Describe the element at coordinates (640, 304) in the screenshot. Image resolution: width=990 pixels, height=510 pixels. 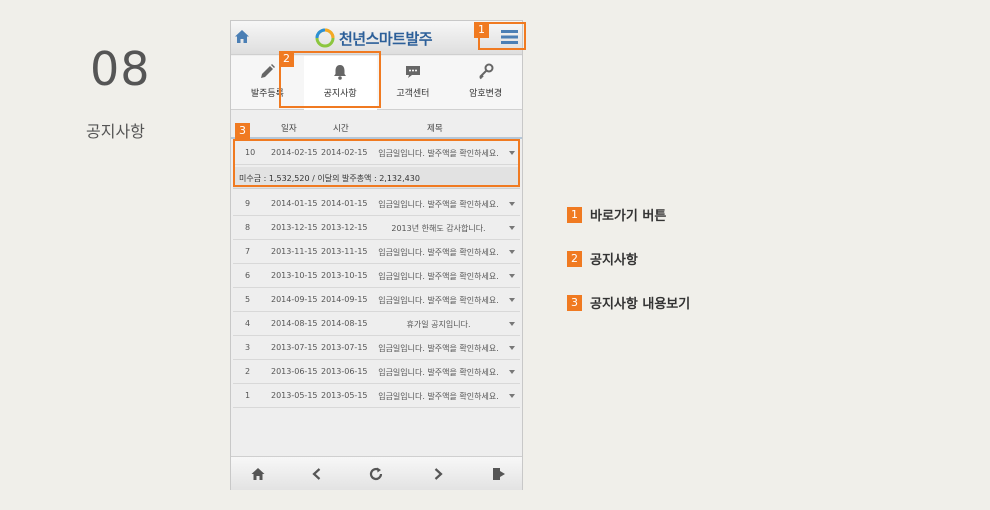
I see `legend-label: 공지사항 내용보기` at that location.